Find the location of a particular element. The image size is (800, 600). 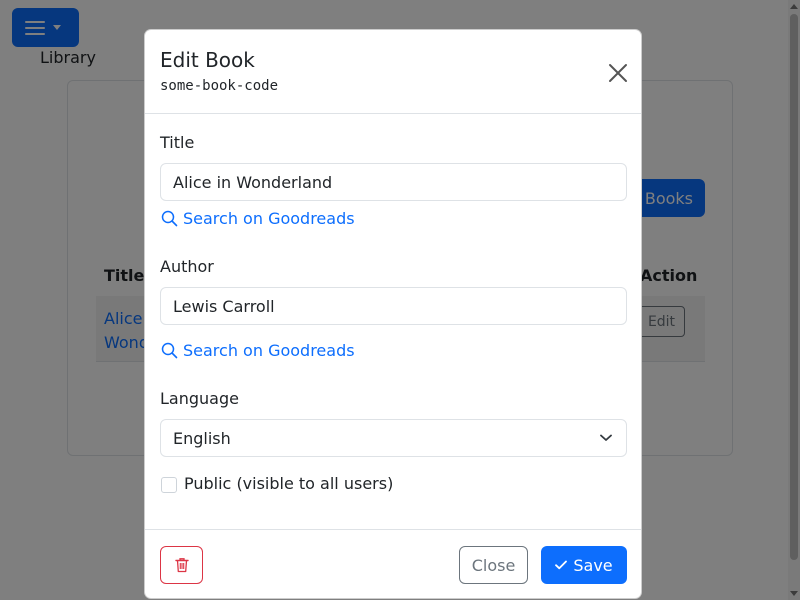

author-goodreads-link: Search on Goodreads is located at coordinates (258, 350).